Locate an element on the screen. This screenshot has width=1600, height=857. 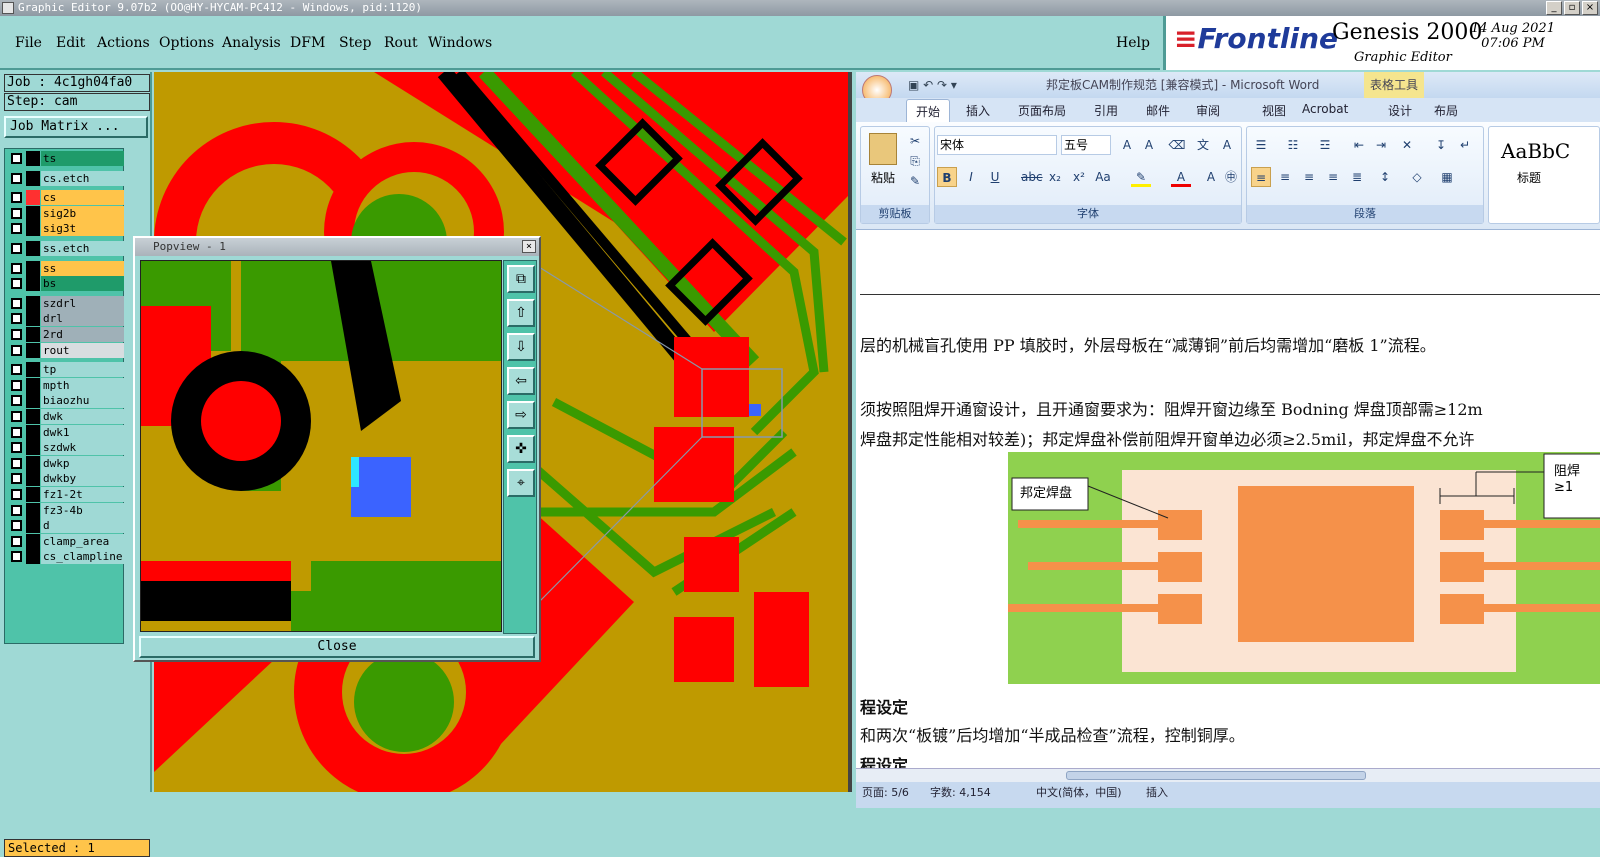
paste-button: 粘贴 is located at coordinates (883, 177).